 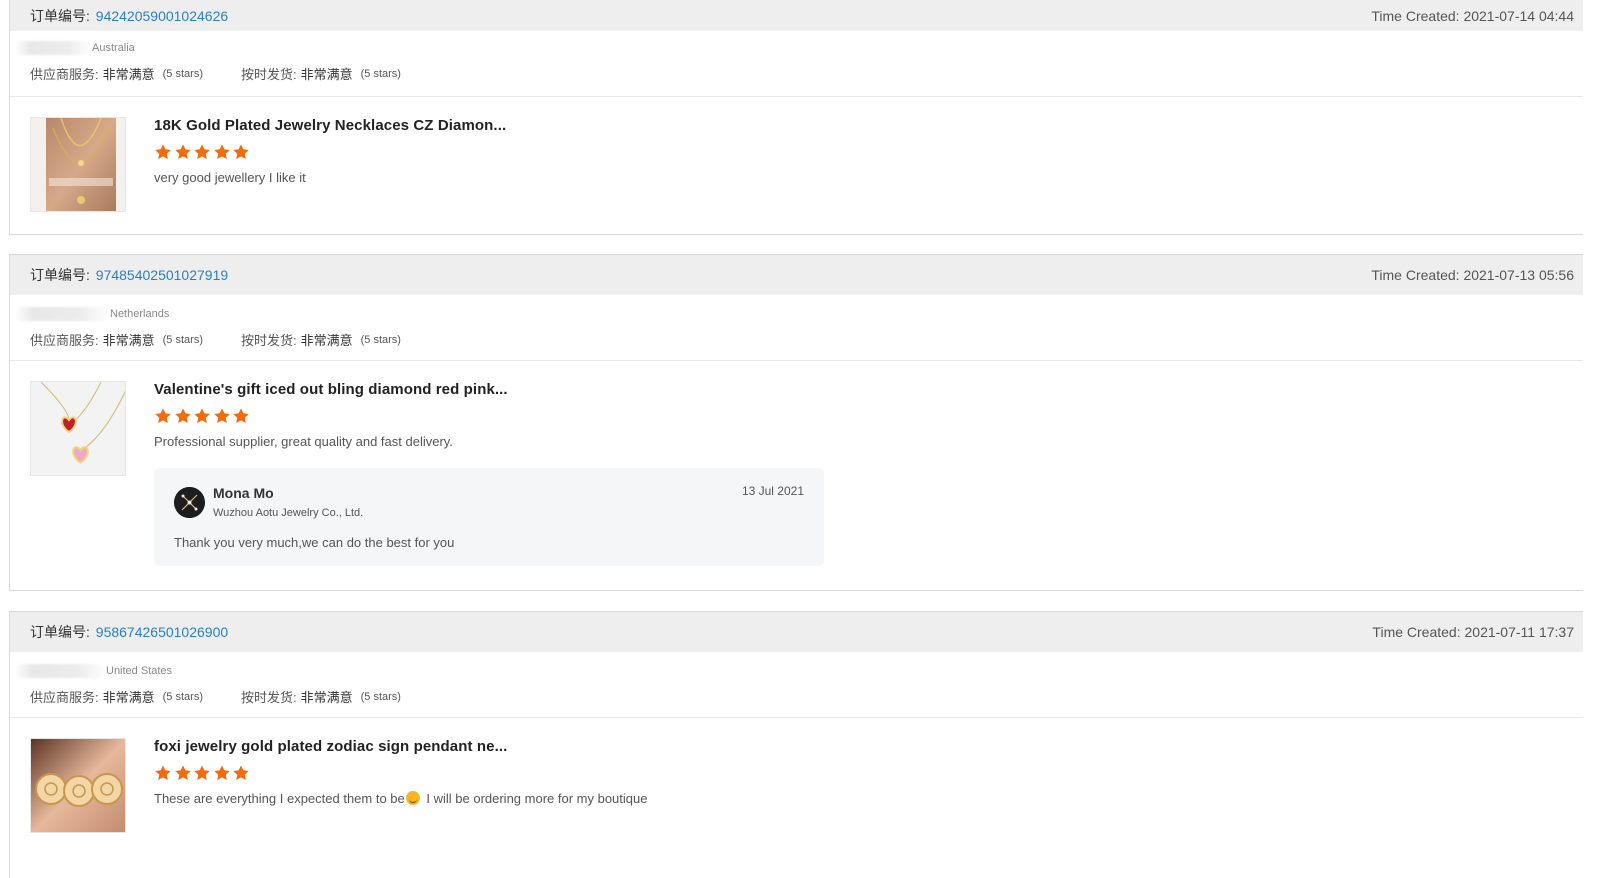 I want to click on page-right-margin, so click(x=1598, y=439).